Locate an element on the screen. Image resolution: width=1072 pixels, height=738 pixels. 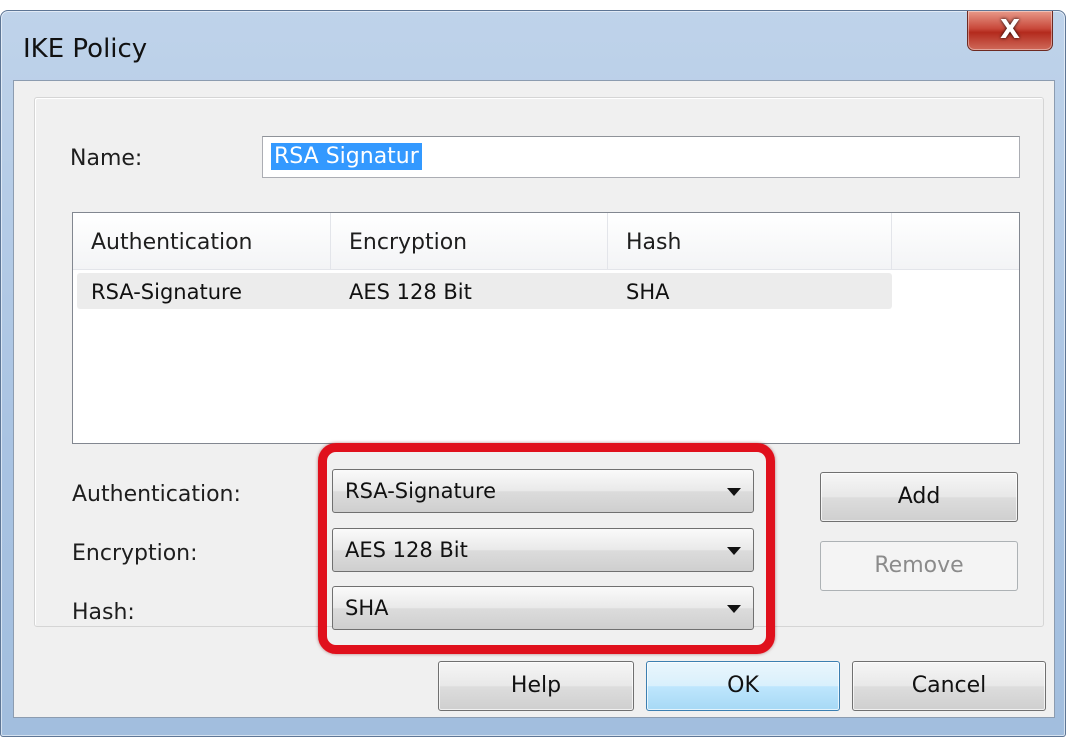
column-header-hash: Hash is located at coordinates (750, 241).